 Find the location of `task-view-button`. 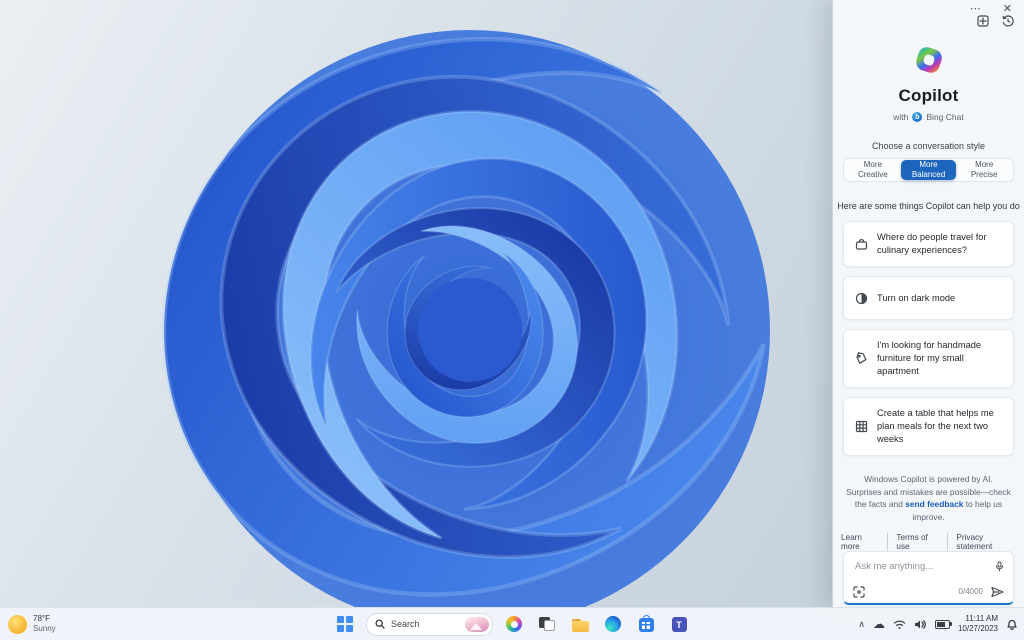

task-view-button is located at coordinates (547, 624).